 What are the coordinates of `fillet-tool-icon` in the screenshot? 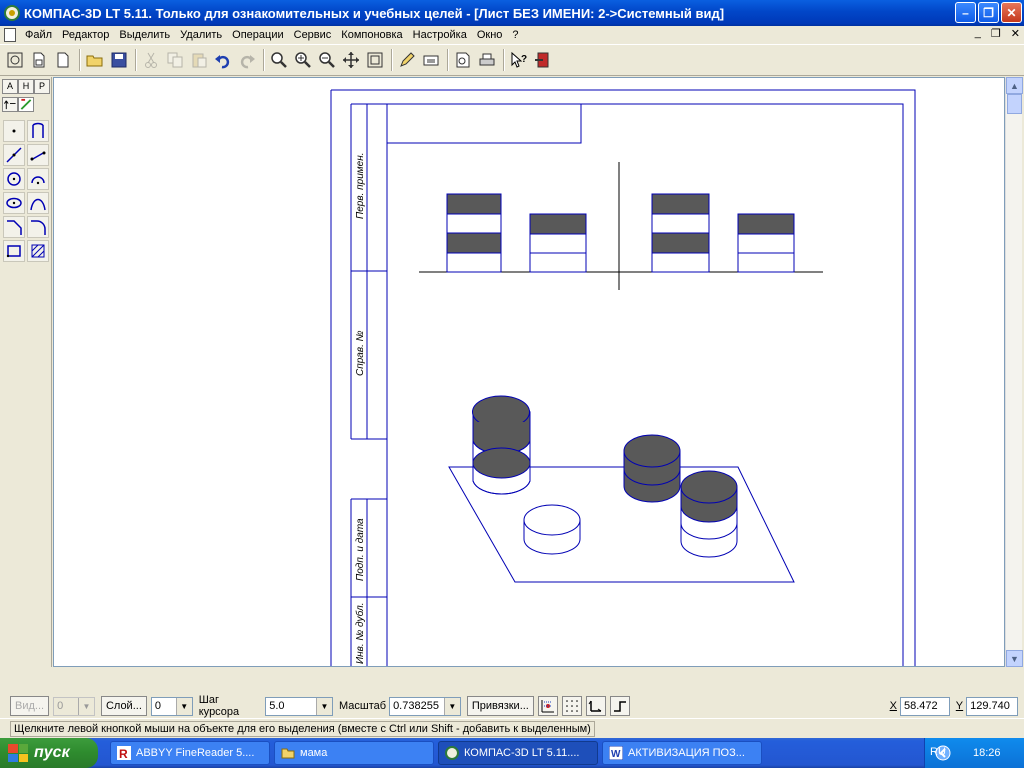 It's located at (38, 227).